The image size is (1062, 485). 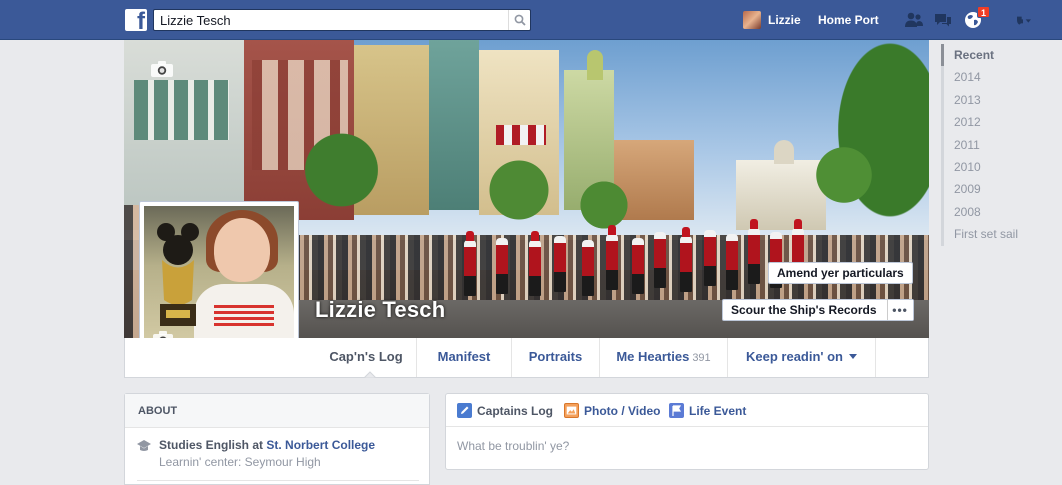 I want to click on notification-badge: 1, so click(x=984, y=12).